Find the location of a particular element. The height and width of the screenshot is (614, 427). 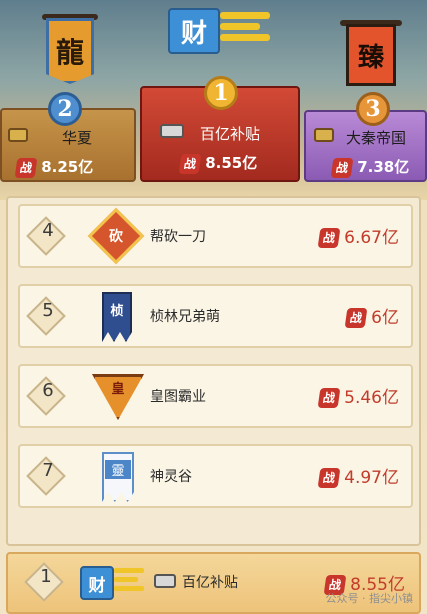

guild-name: 神灵谷 is located at coordinates (171, 477).